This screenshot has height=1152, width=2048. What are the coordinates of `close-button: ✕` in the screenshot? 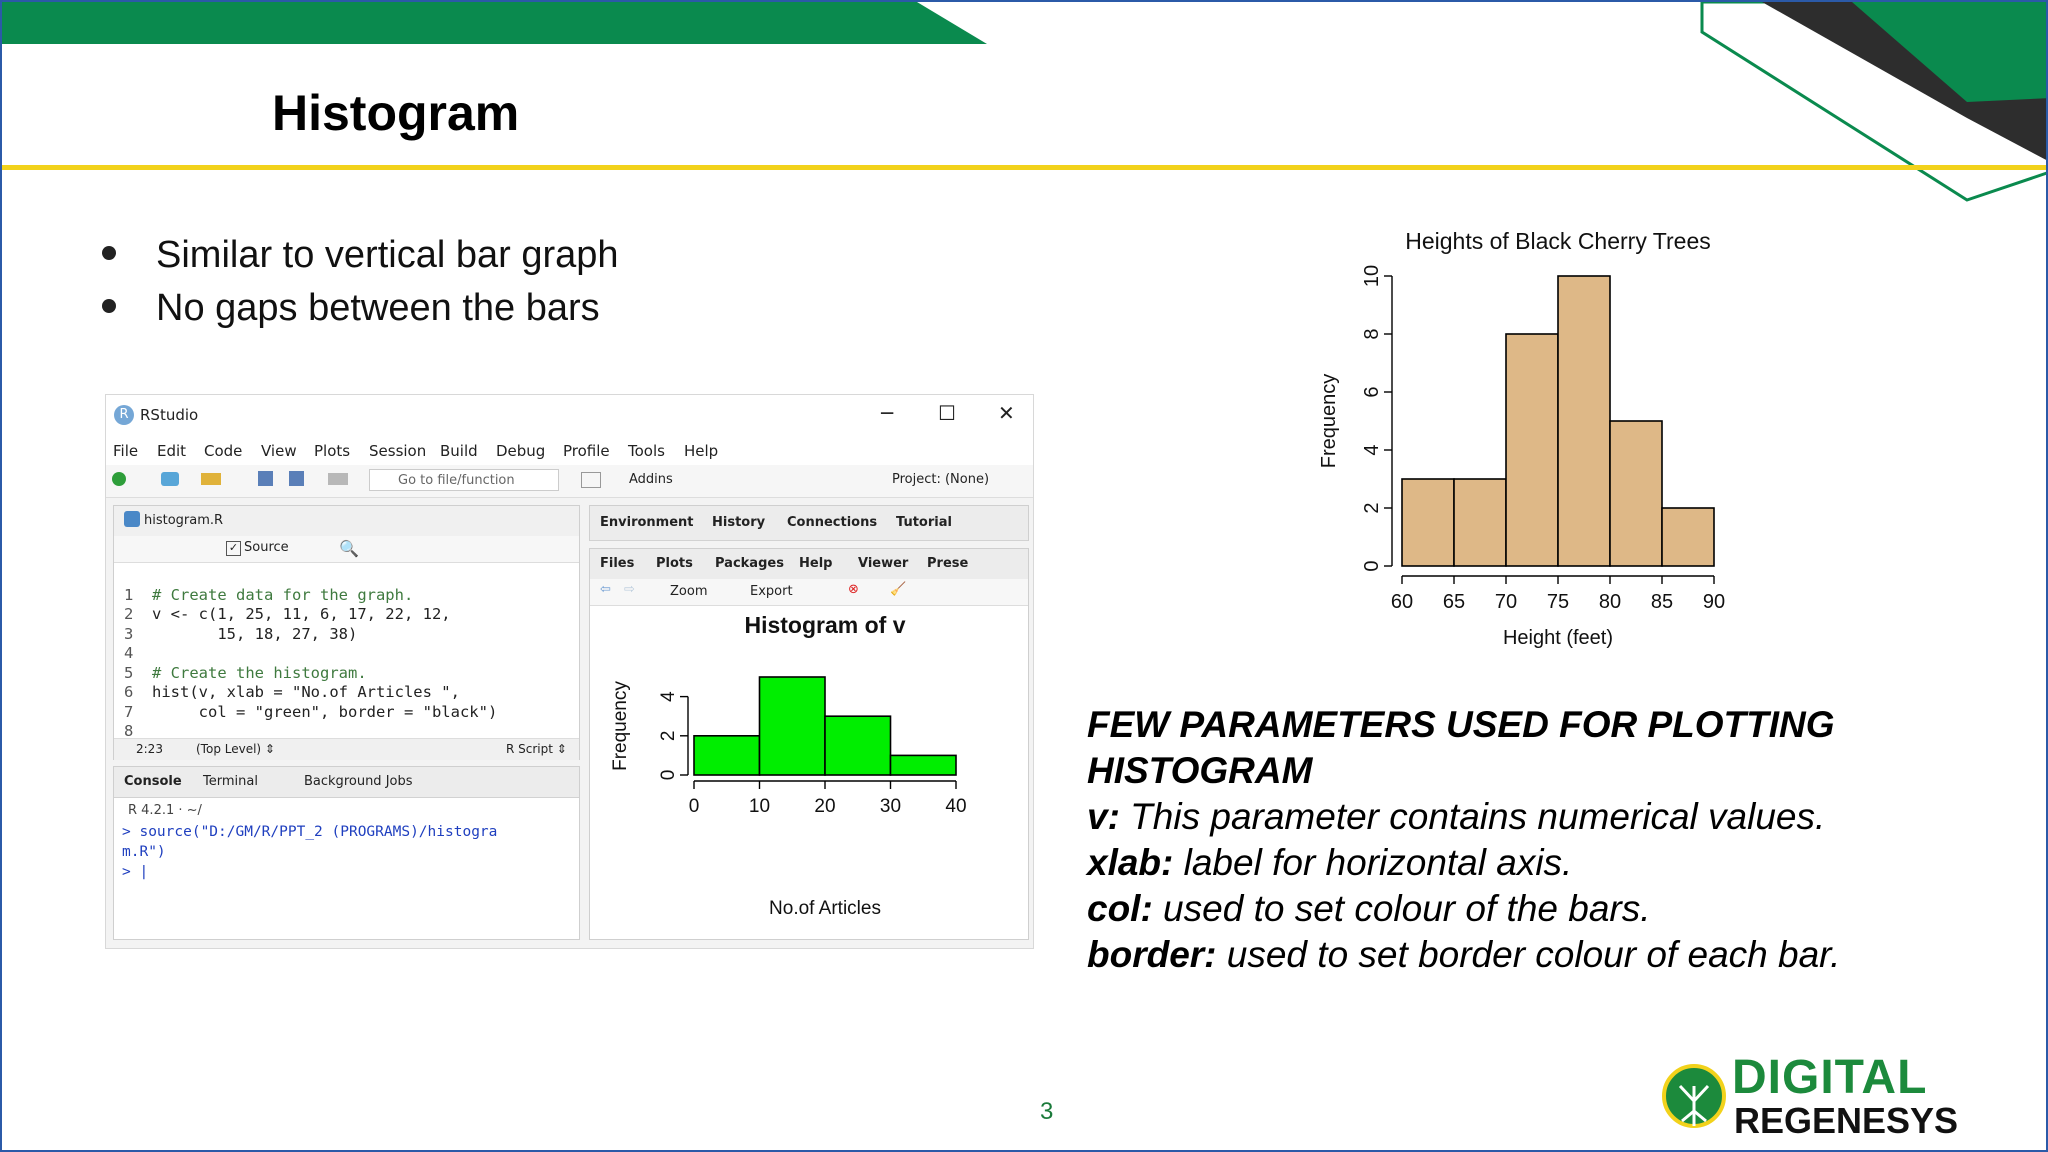 It's located at (1006, 413).